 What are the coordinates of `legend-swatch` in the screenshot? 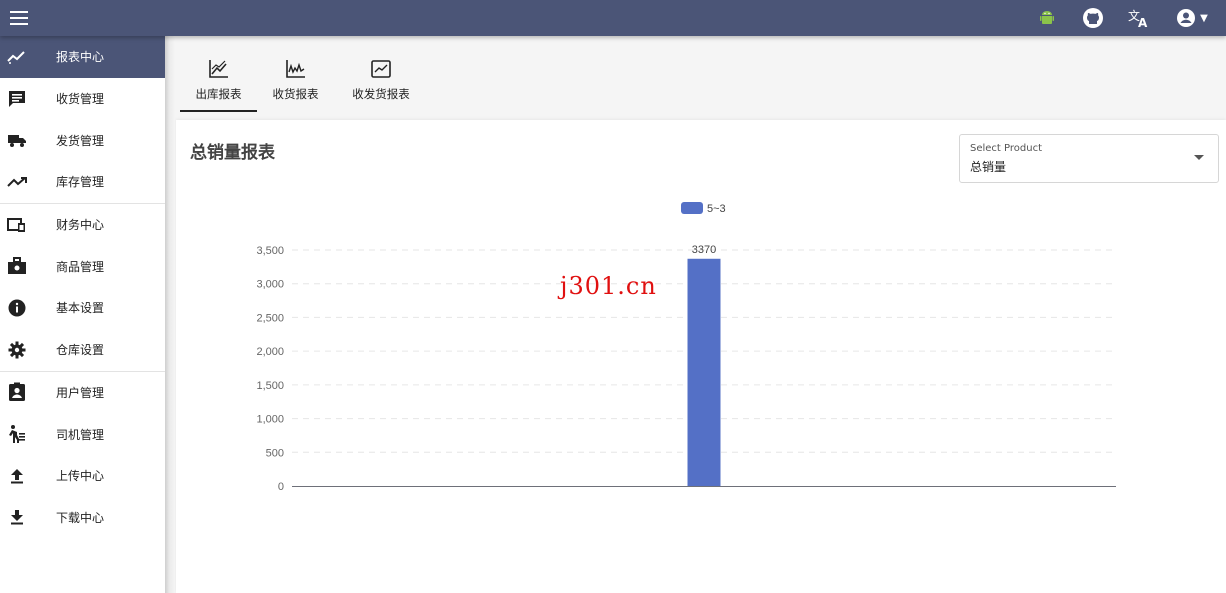 It's located at (692, 208).